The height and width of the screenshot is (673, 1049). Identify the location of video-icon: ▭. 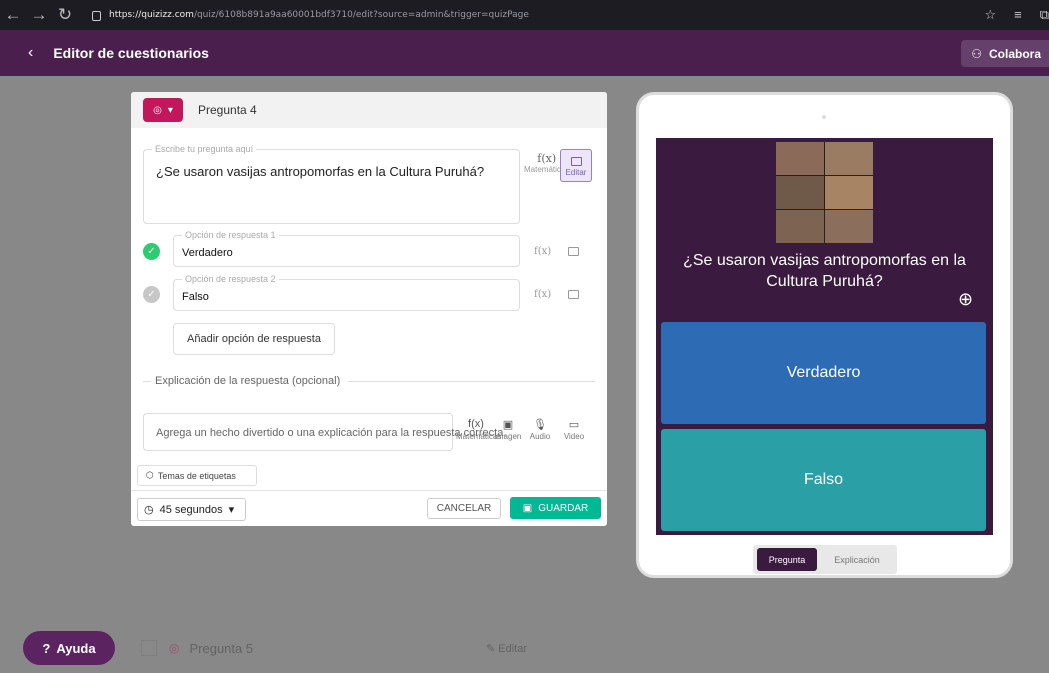
(574, 425).